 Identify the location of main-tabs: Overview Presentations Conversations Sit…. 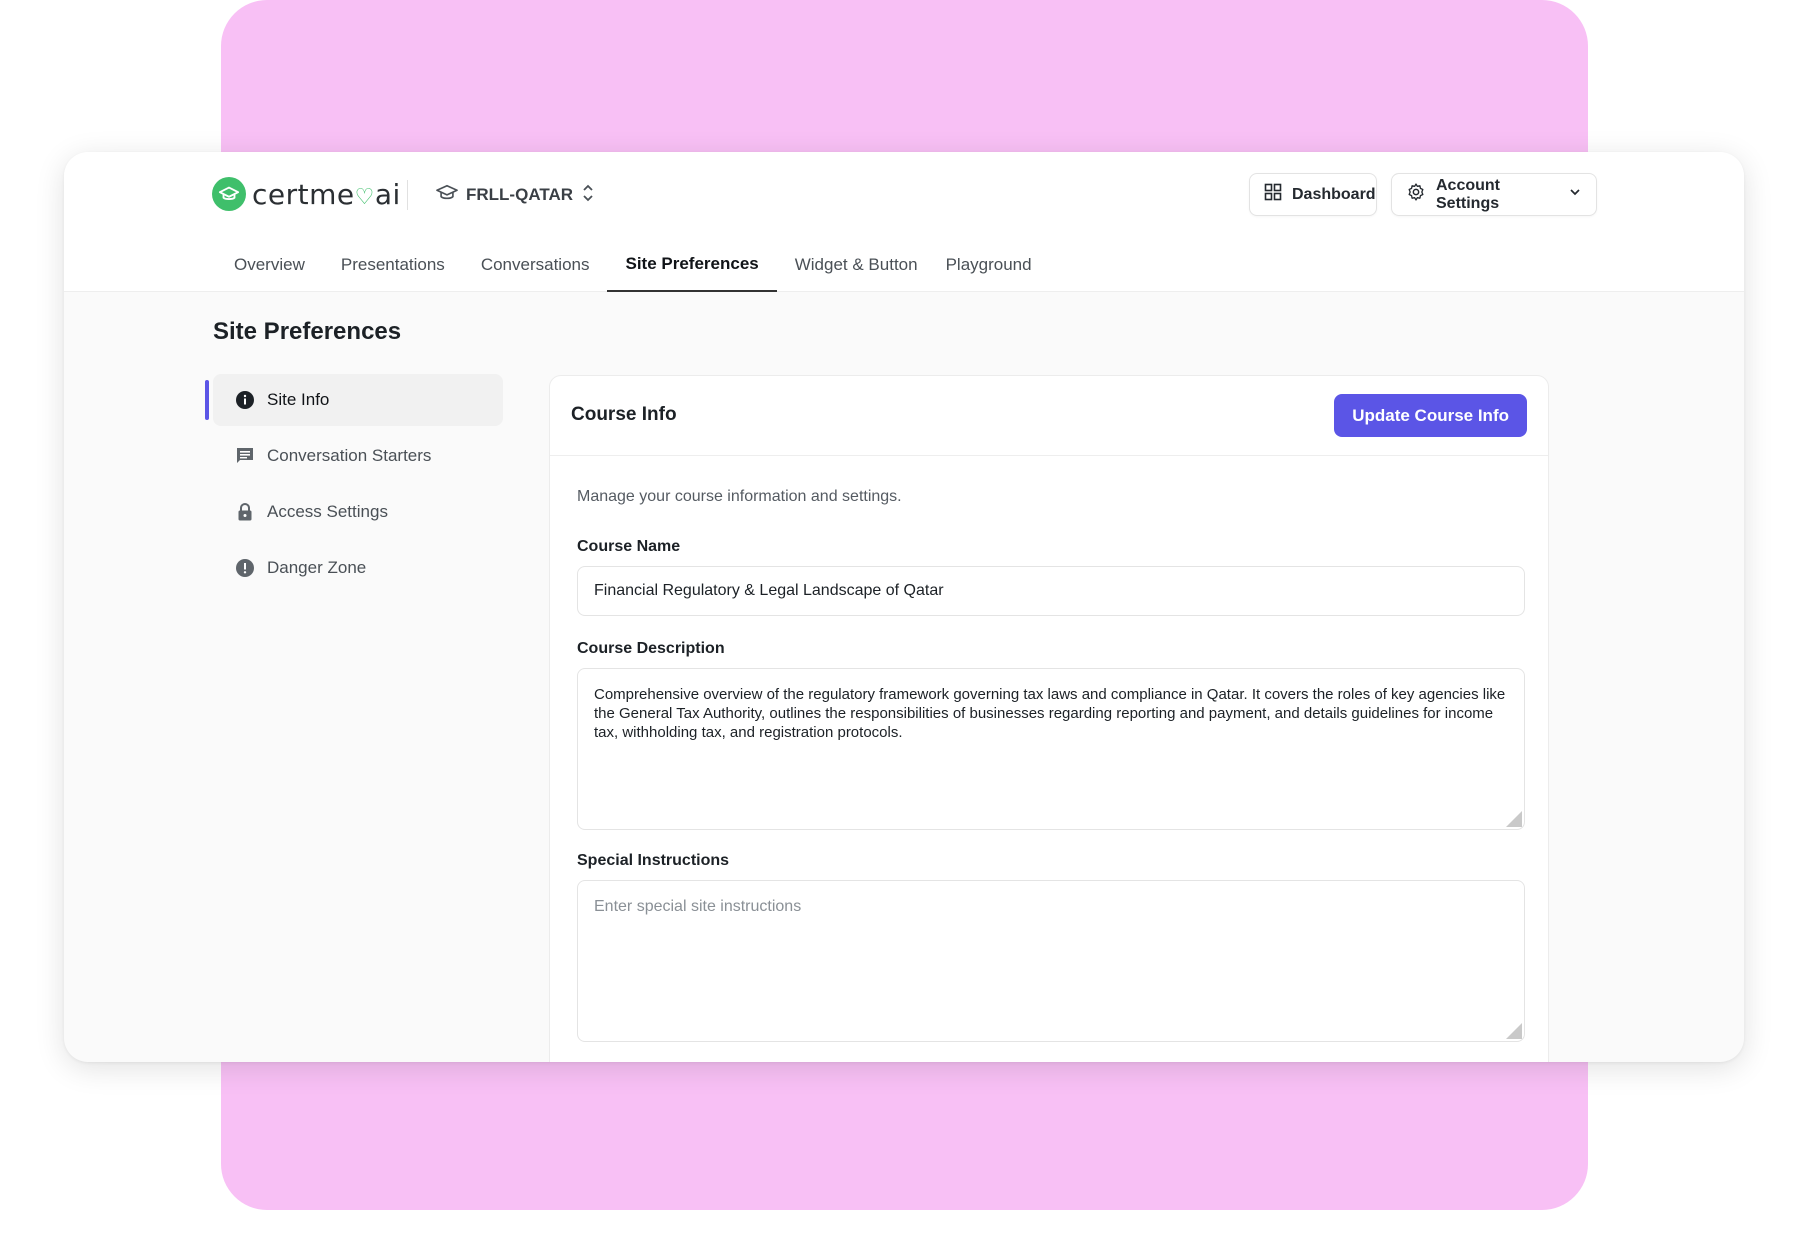
(633, 265).